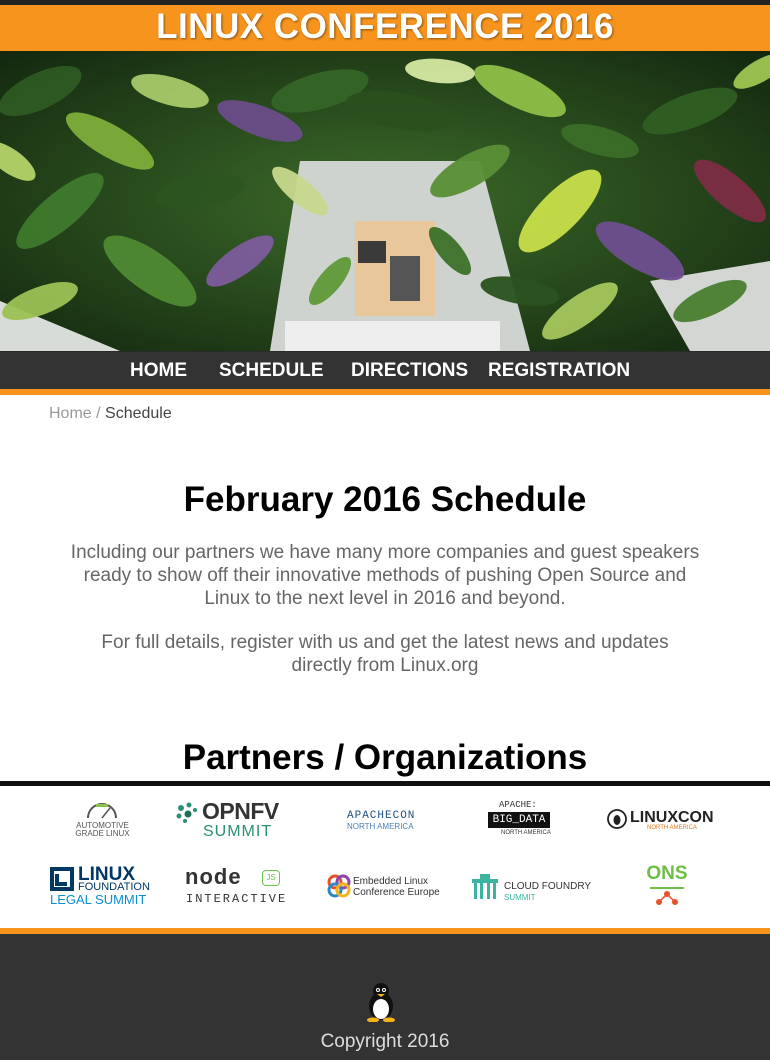 This screenshot has height=1060, width=770. Describe the element at coordinates (667, 896) in the screenshot. I see `ons-network-icon` at that location.